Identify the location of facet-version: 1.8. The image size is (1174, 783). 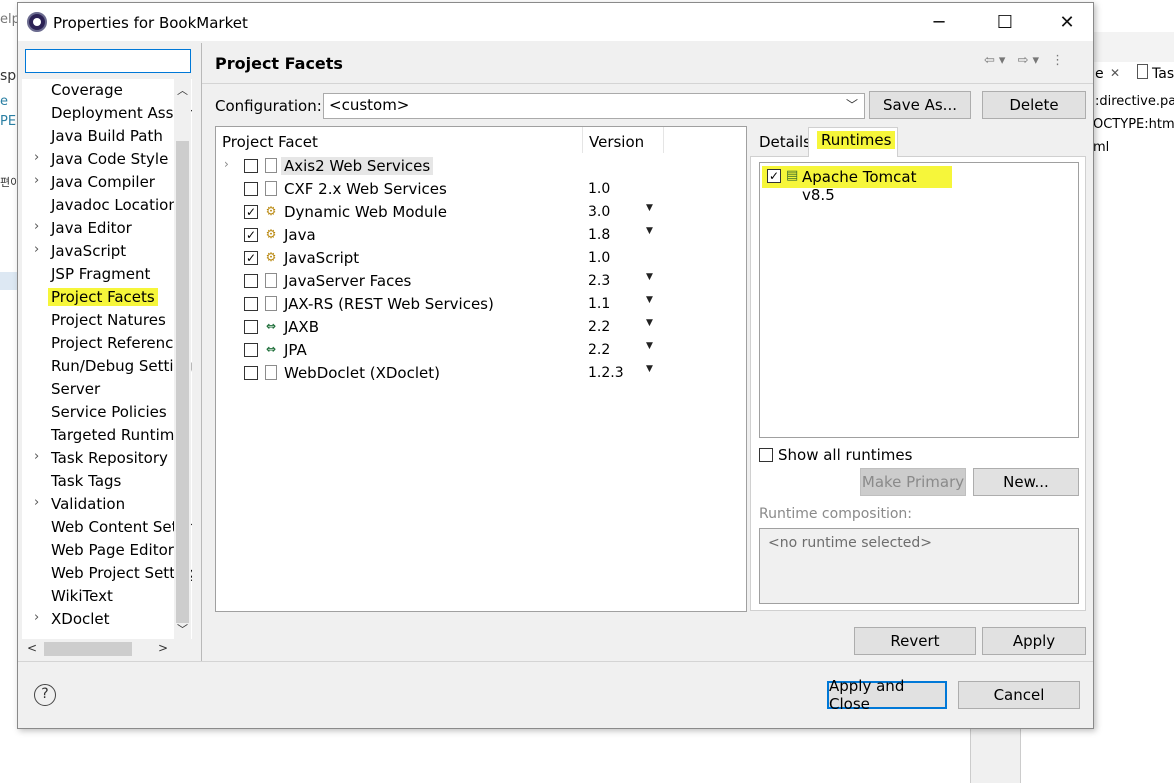
(599, 235).